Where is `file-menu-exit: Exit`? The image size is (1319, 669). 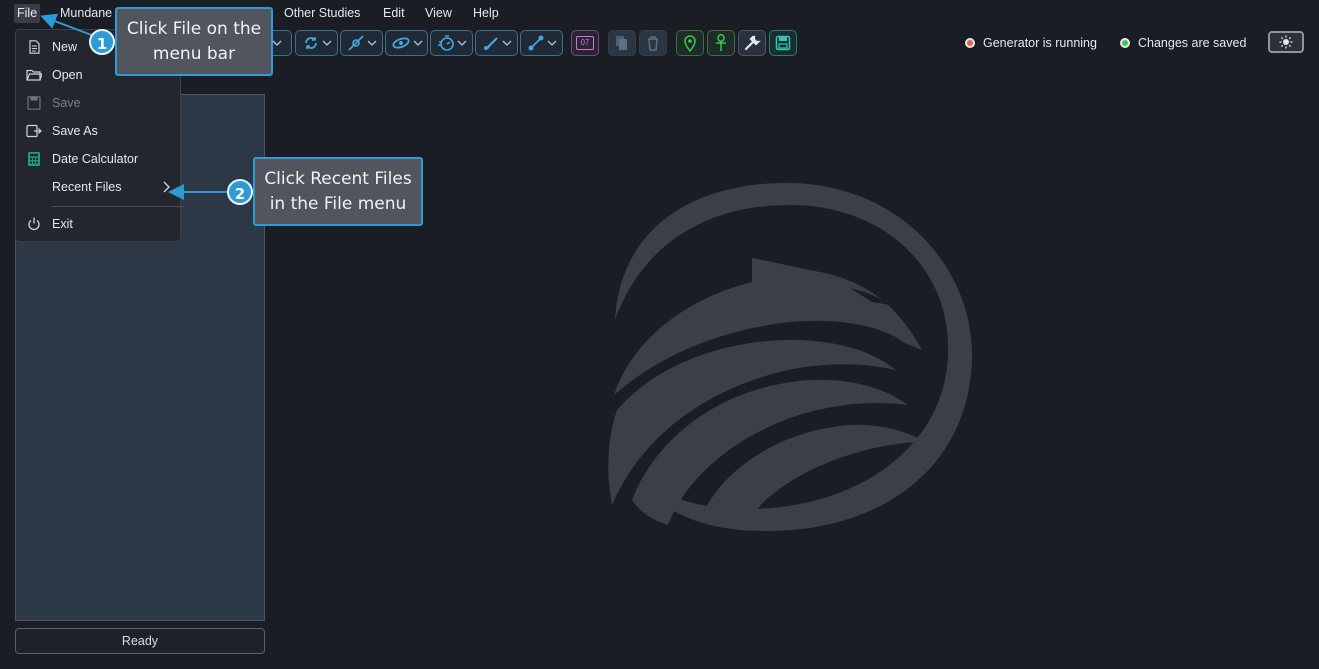 file-menu-exit: Exit is located at coordinates (98, 224).